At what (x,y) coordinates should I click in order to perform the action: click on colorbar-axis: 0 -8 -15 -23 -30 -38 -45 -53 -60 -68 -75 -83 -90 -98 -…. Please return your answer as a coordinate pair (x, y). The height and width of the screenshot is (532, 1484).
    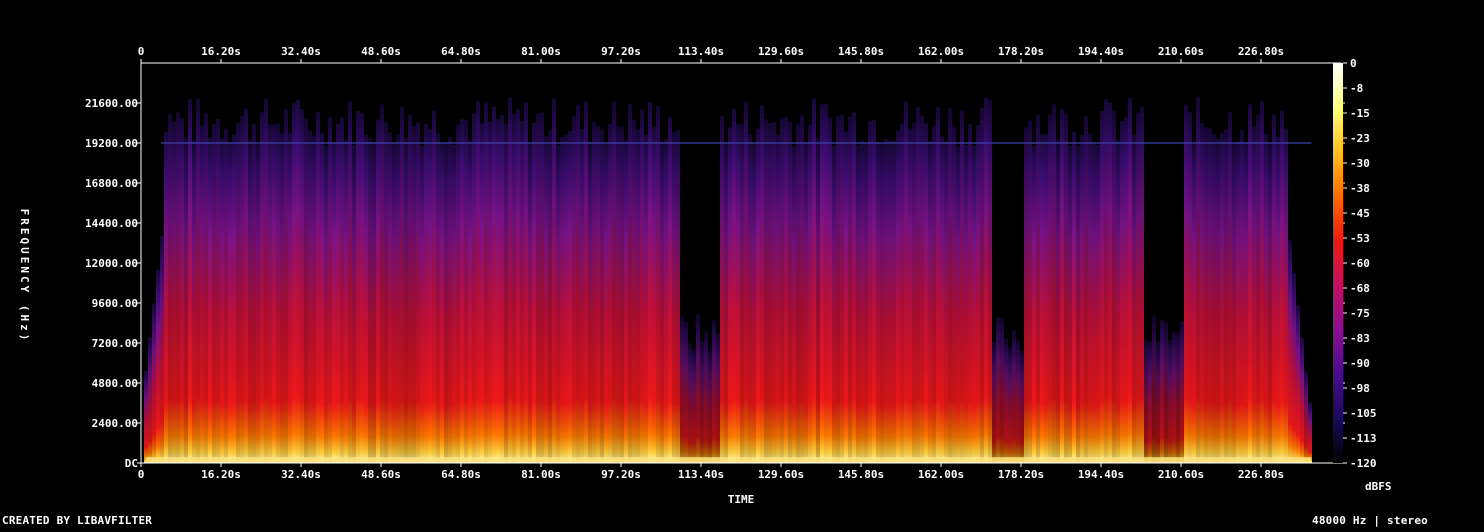
    Looking at the image, I should click on (1360, 263).